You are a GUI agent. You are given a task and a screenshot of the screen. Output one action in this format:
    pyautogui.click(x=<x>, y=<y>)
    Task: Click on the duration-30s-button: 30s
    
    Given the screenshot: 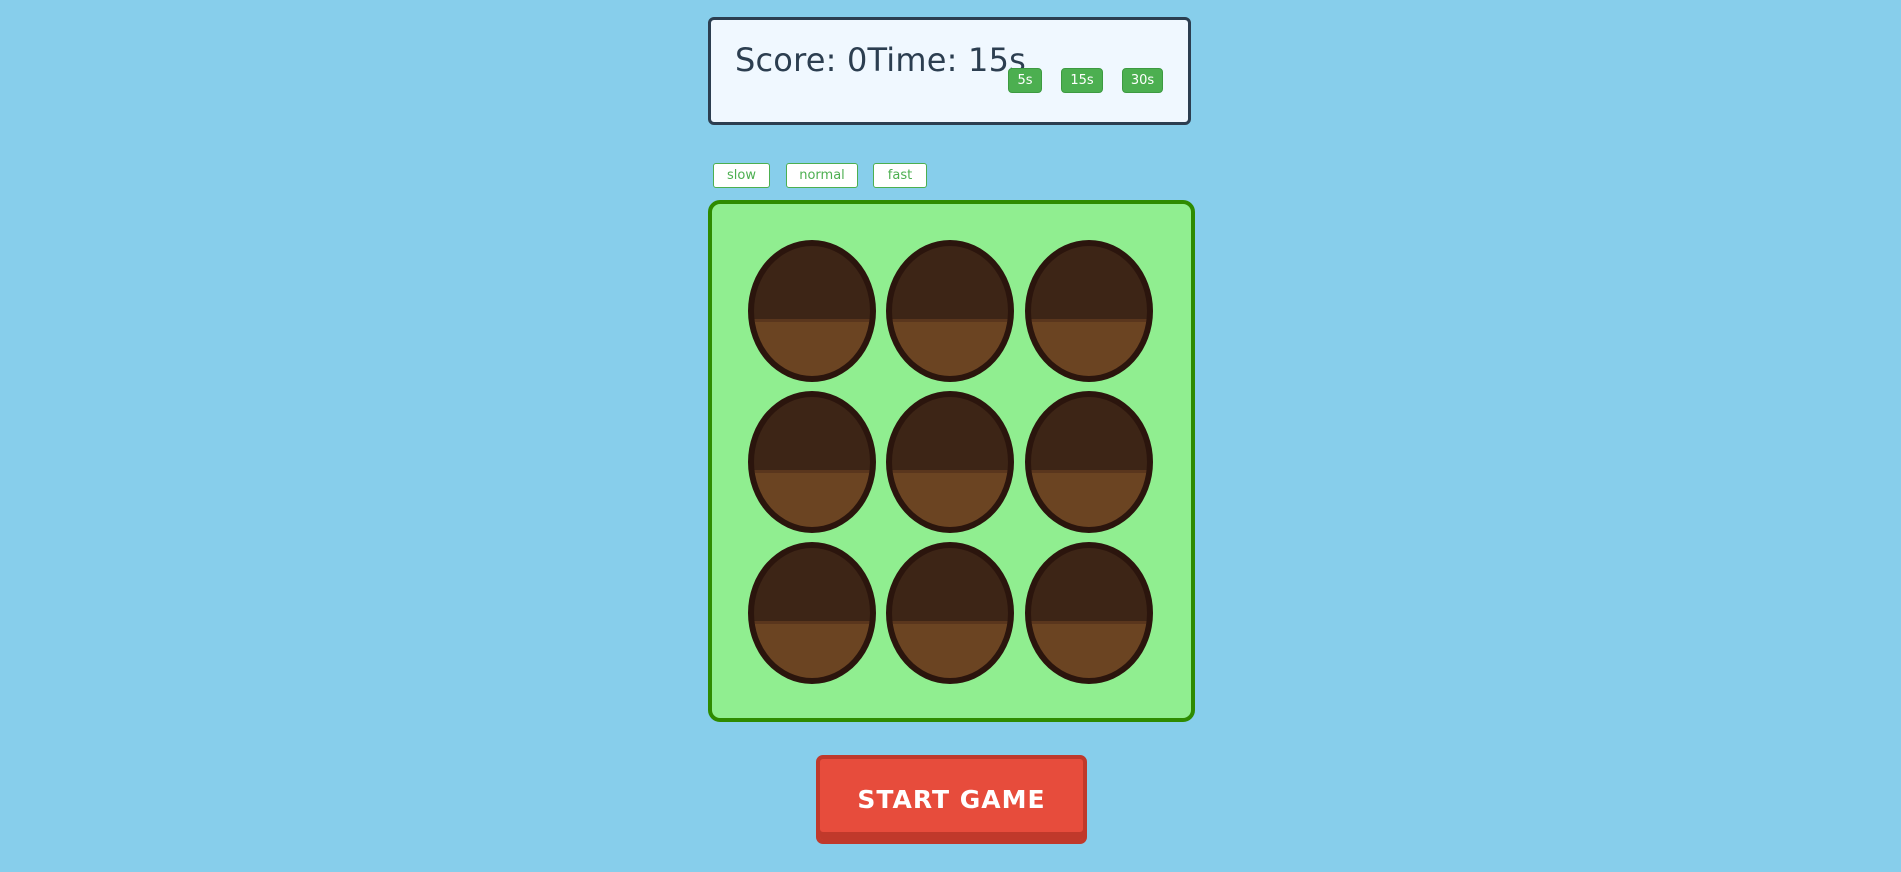 What is the action you would take?
    pyautogui.click(x=1142, y=80)
    